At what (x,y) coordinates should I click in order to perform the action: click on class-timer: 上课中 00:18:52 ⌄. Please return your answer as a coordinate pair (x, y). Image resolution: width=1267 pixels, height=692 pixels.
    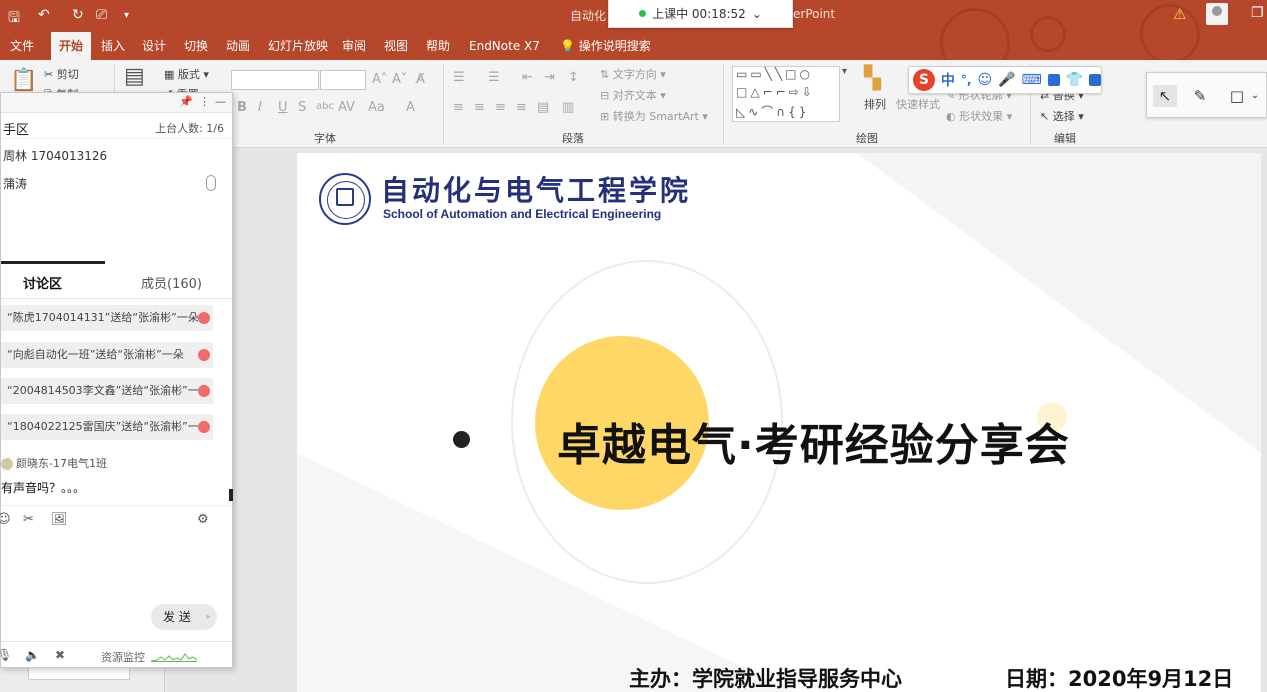
    Looking at the image, I should click on (700, 14).